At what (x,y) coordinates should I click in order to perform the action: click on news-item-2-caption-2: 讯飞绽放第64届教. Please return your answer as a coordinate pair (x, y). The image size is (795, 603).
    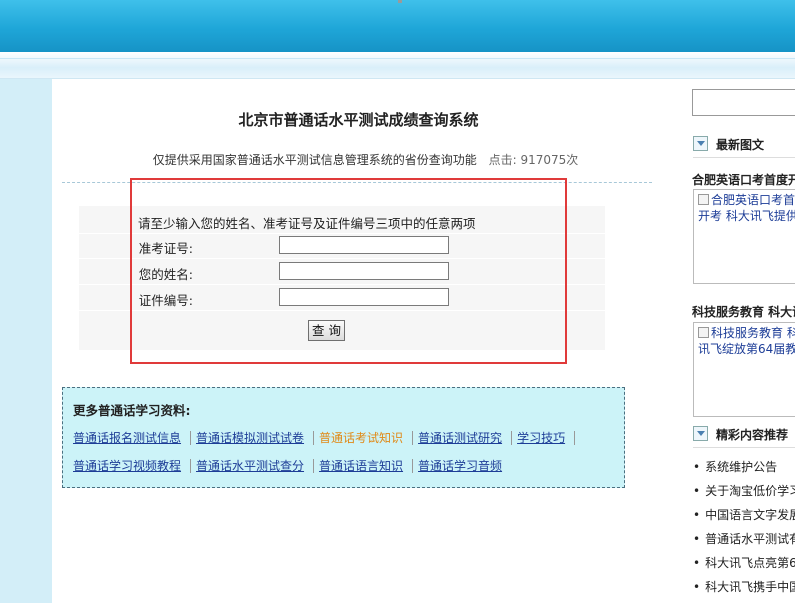
    Looking at the image, I should click on (746, 349).